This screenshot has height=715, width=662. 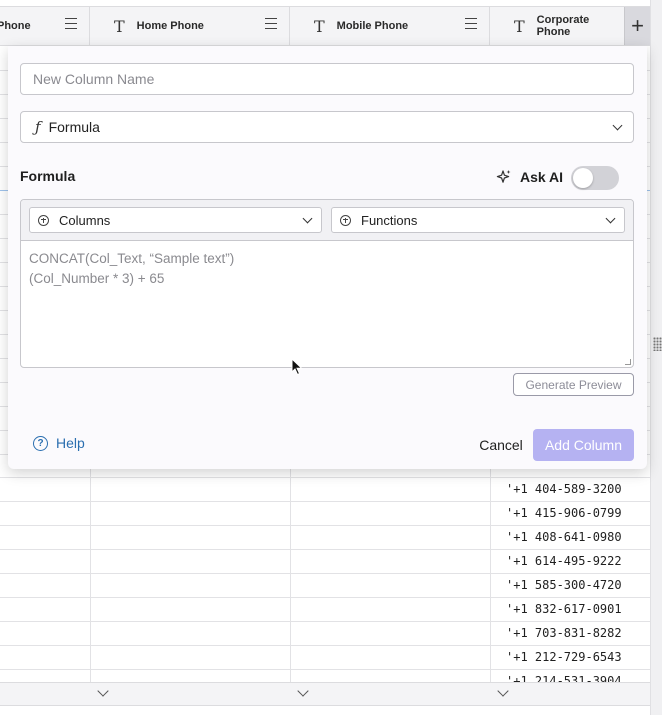 I want to click on corporate-phone-cell: '+1 703-831-8282, so click(x=564, y=633).